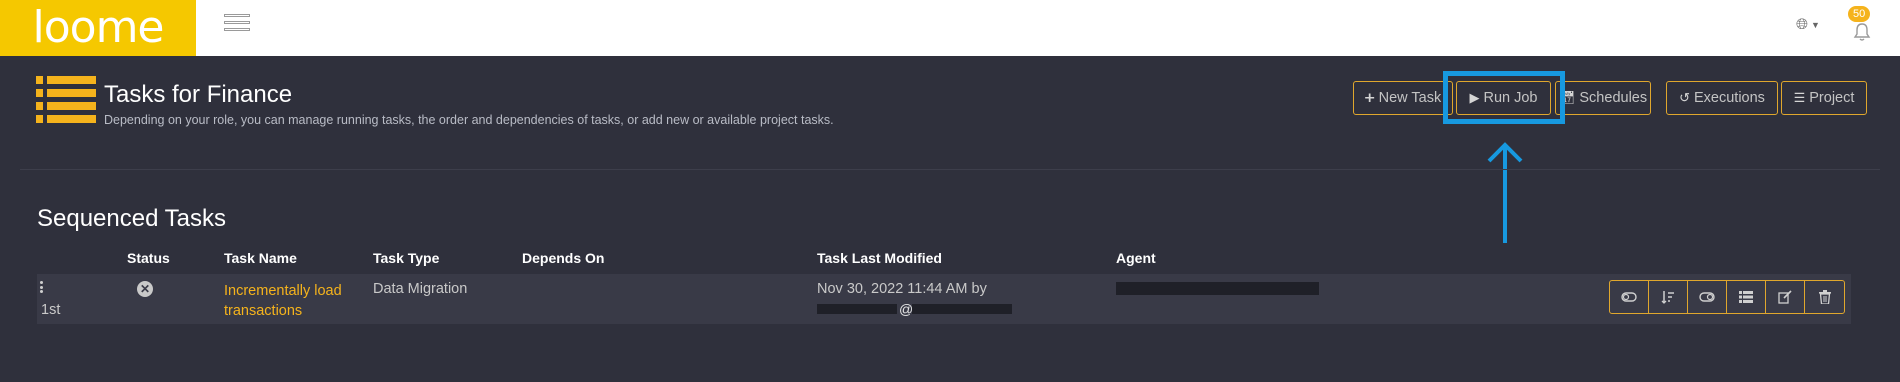 This screenshot has height=382, width=1900. Describe the element at coordinates (1613, 98) in the screenshot. I see `schedules-label: Schedules` at that location.